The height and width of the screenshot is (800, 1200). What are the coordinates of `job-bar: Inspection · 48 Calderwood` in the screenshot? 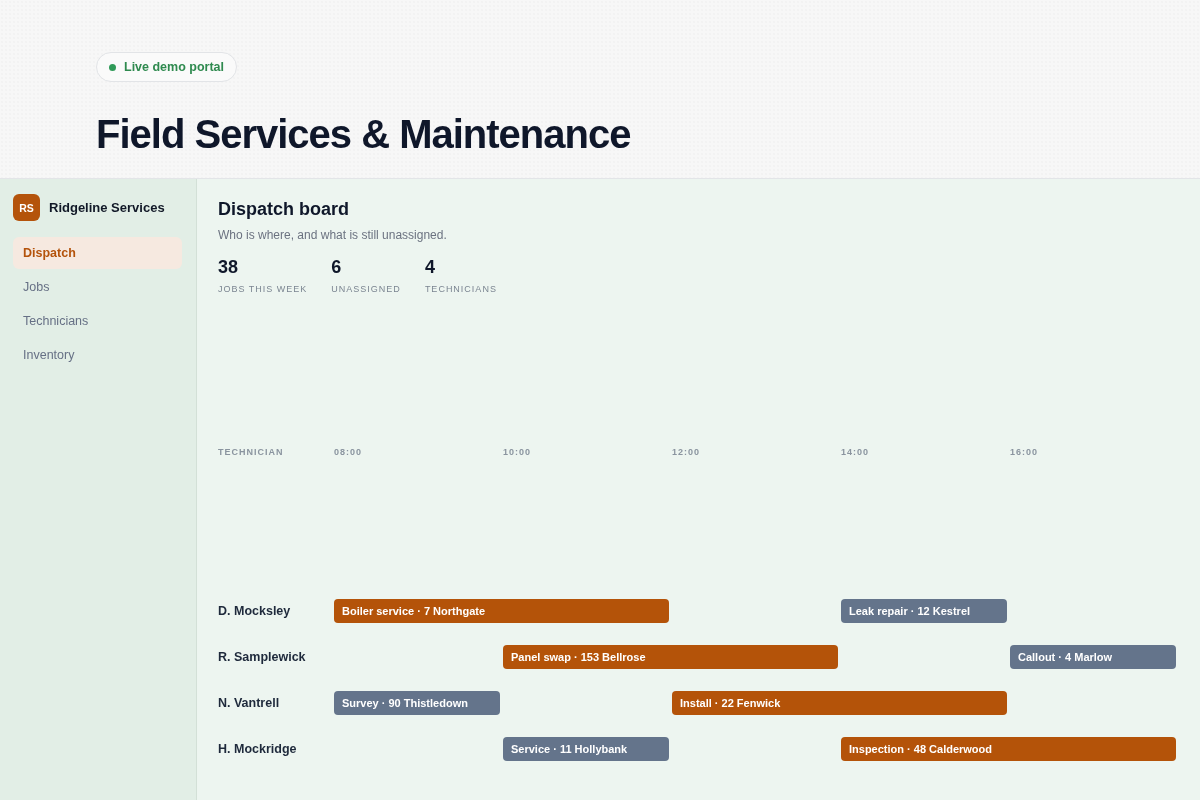 It's located at (1008, 749).